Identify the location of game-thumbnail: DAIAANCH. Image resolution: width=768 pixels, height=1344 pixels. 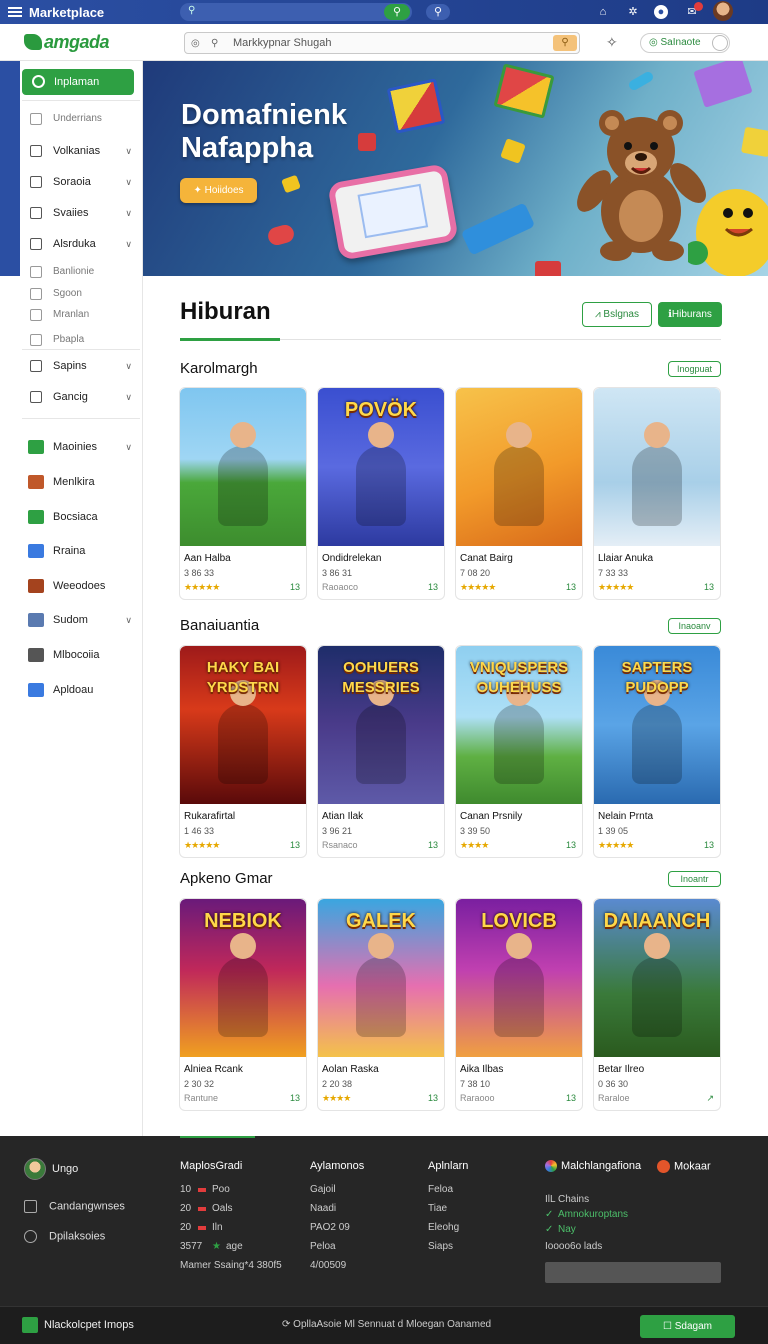
(657, 978).